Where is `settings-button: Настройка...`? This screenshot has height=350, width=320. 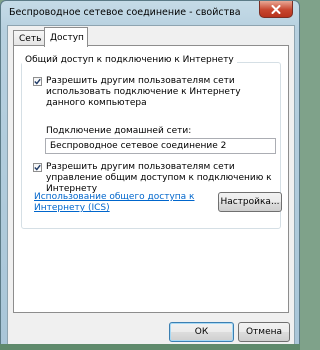
settings-button: Настройка... is located at coordinates (250, 202).